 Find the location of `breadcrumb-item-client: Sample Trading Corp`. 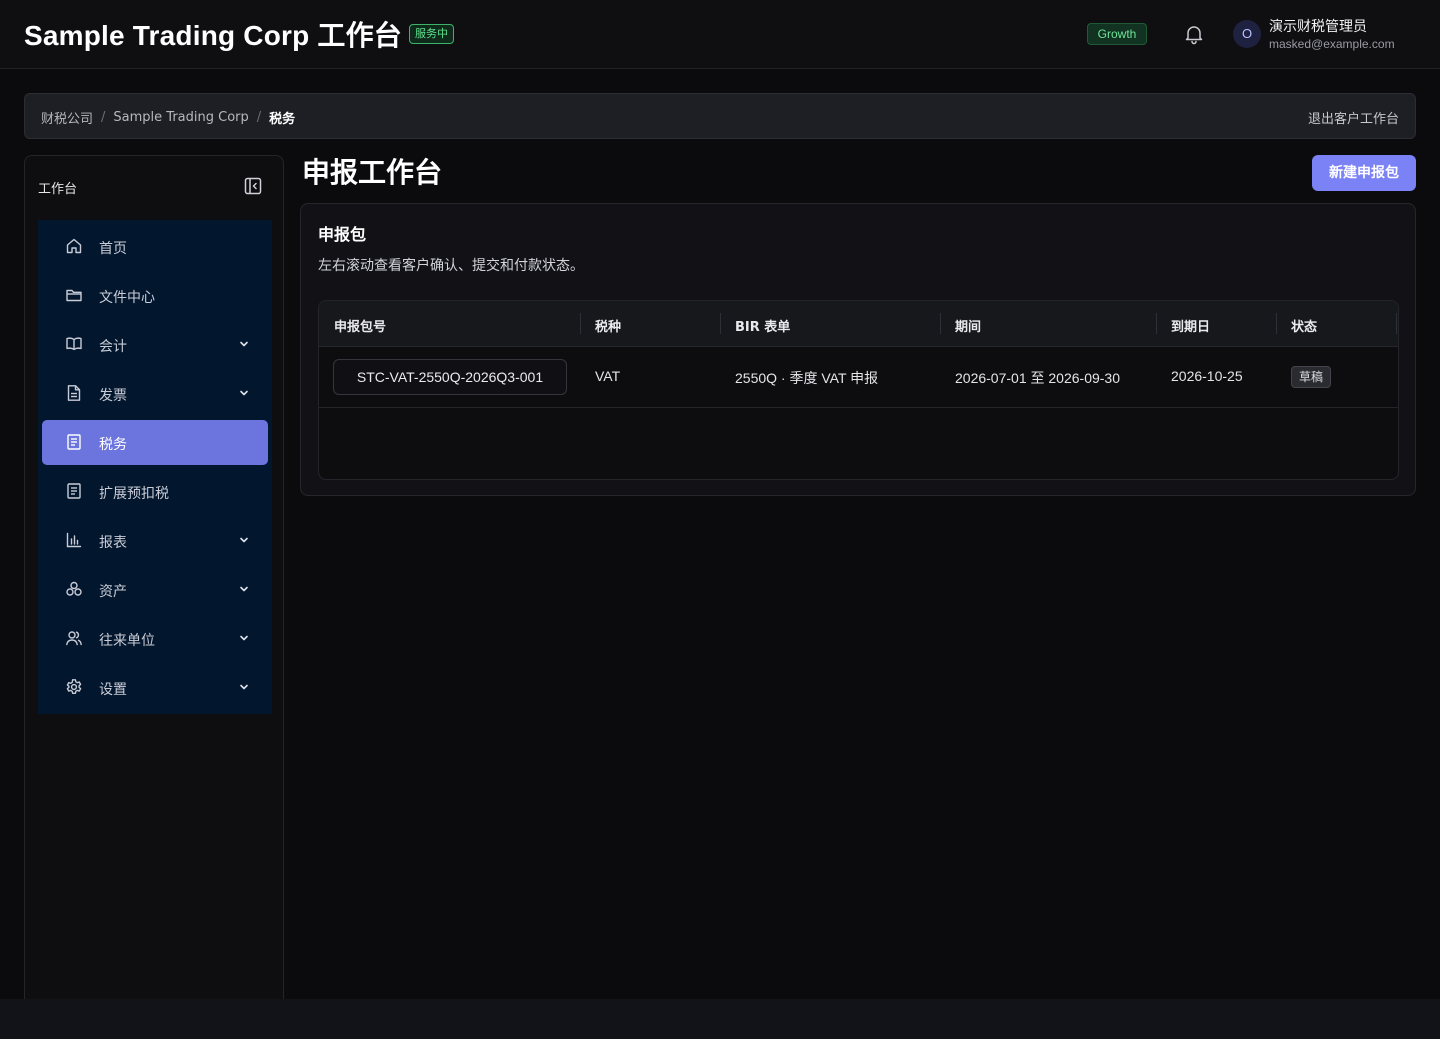

breadcrumb-item-client: Sample Trading Corp is located at coordinates (180, 117).